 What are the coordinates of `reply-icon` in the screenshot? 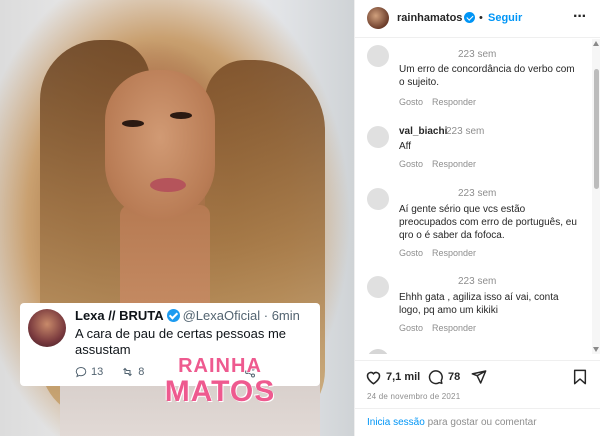 It's located at (81, 372).